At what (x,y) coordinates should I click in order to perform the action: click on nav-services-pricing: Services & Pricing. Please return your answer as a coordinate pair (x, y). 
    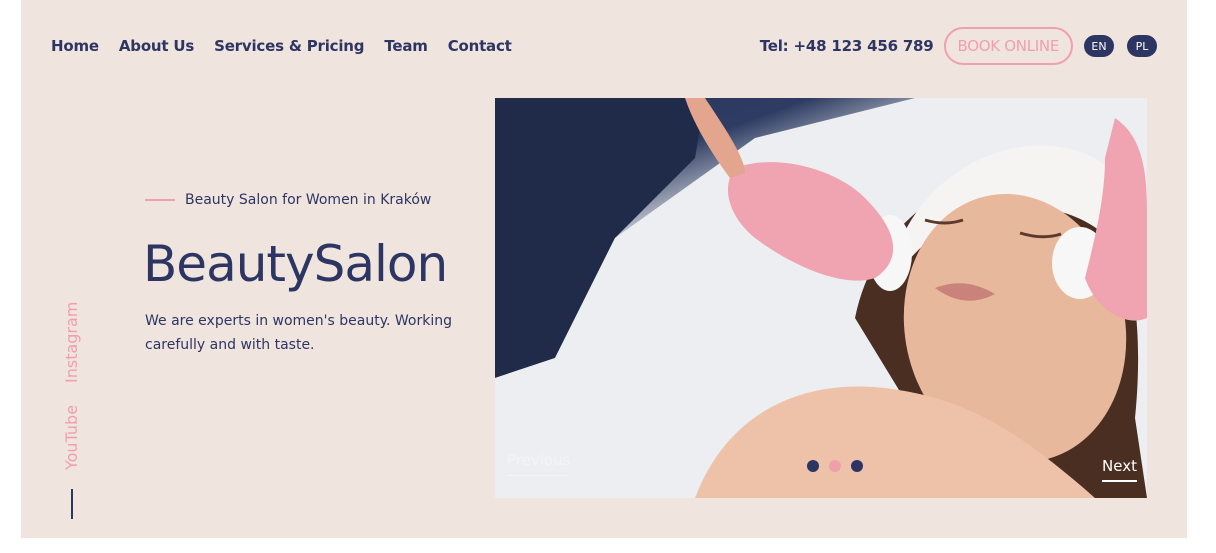
    Looking at the image, I should click on (289, 46).